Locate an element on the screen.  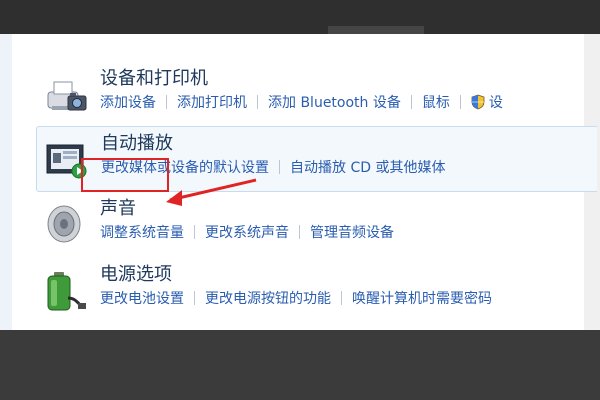
category-links: 添加设备 添加打印机 添加 Bluetooth 设备 鼠标 设 is located at coordinates (301, 103).